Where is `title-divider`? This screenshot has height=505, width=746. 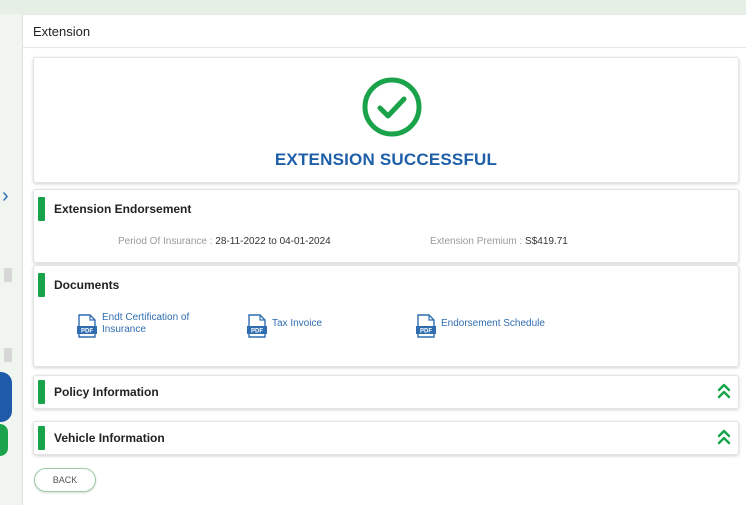 title-divider is located at coordinates (384, 47).